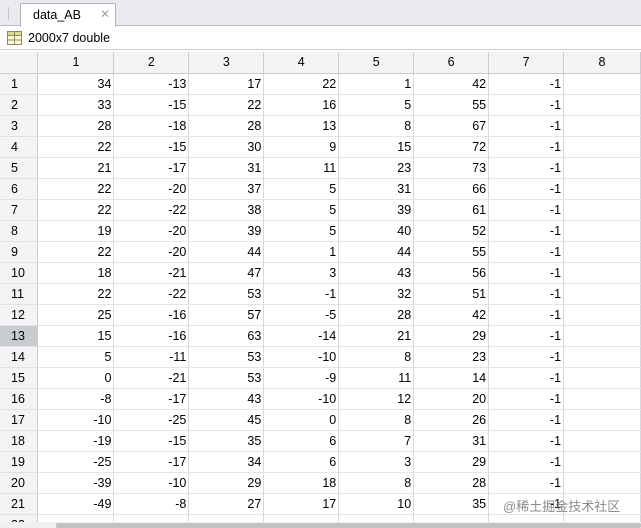 Image resolution: width=641 pixels, height=528 pixels. I want to click on table-cell: 73, so click(451, 168).